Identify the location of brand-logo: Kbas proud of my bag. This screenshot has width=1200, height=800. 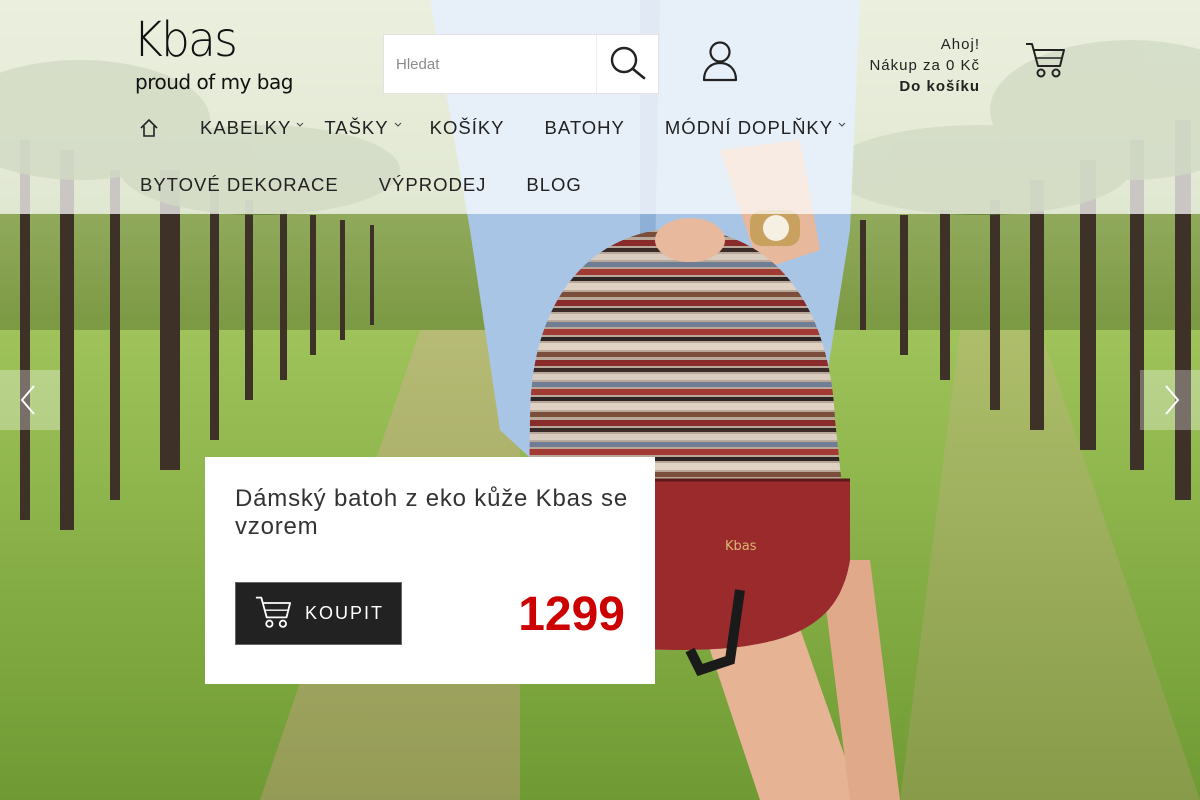
(213, 55).